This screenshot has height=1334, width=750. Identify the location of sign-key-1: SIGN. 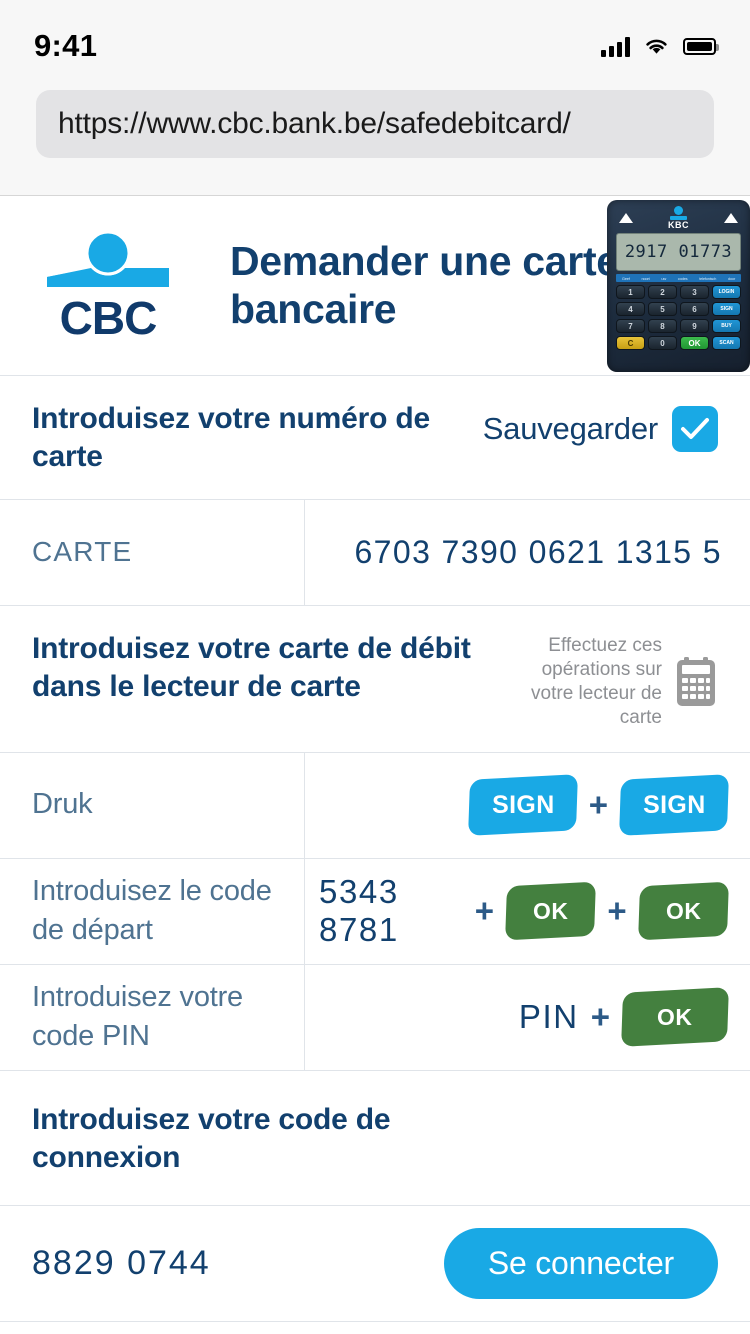
(522, 805).